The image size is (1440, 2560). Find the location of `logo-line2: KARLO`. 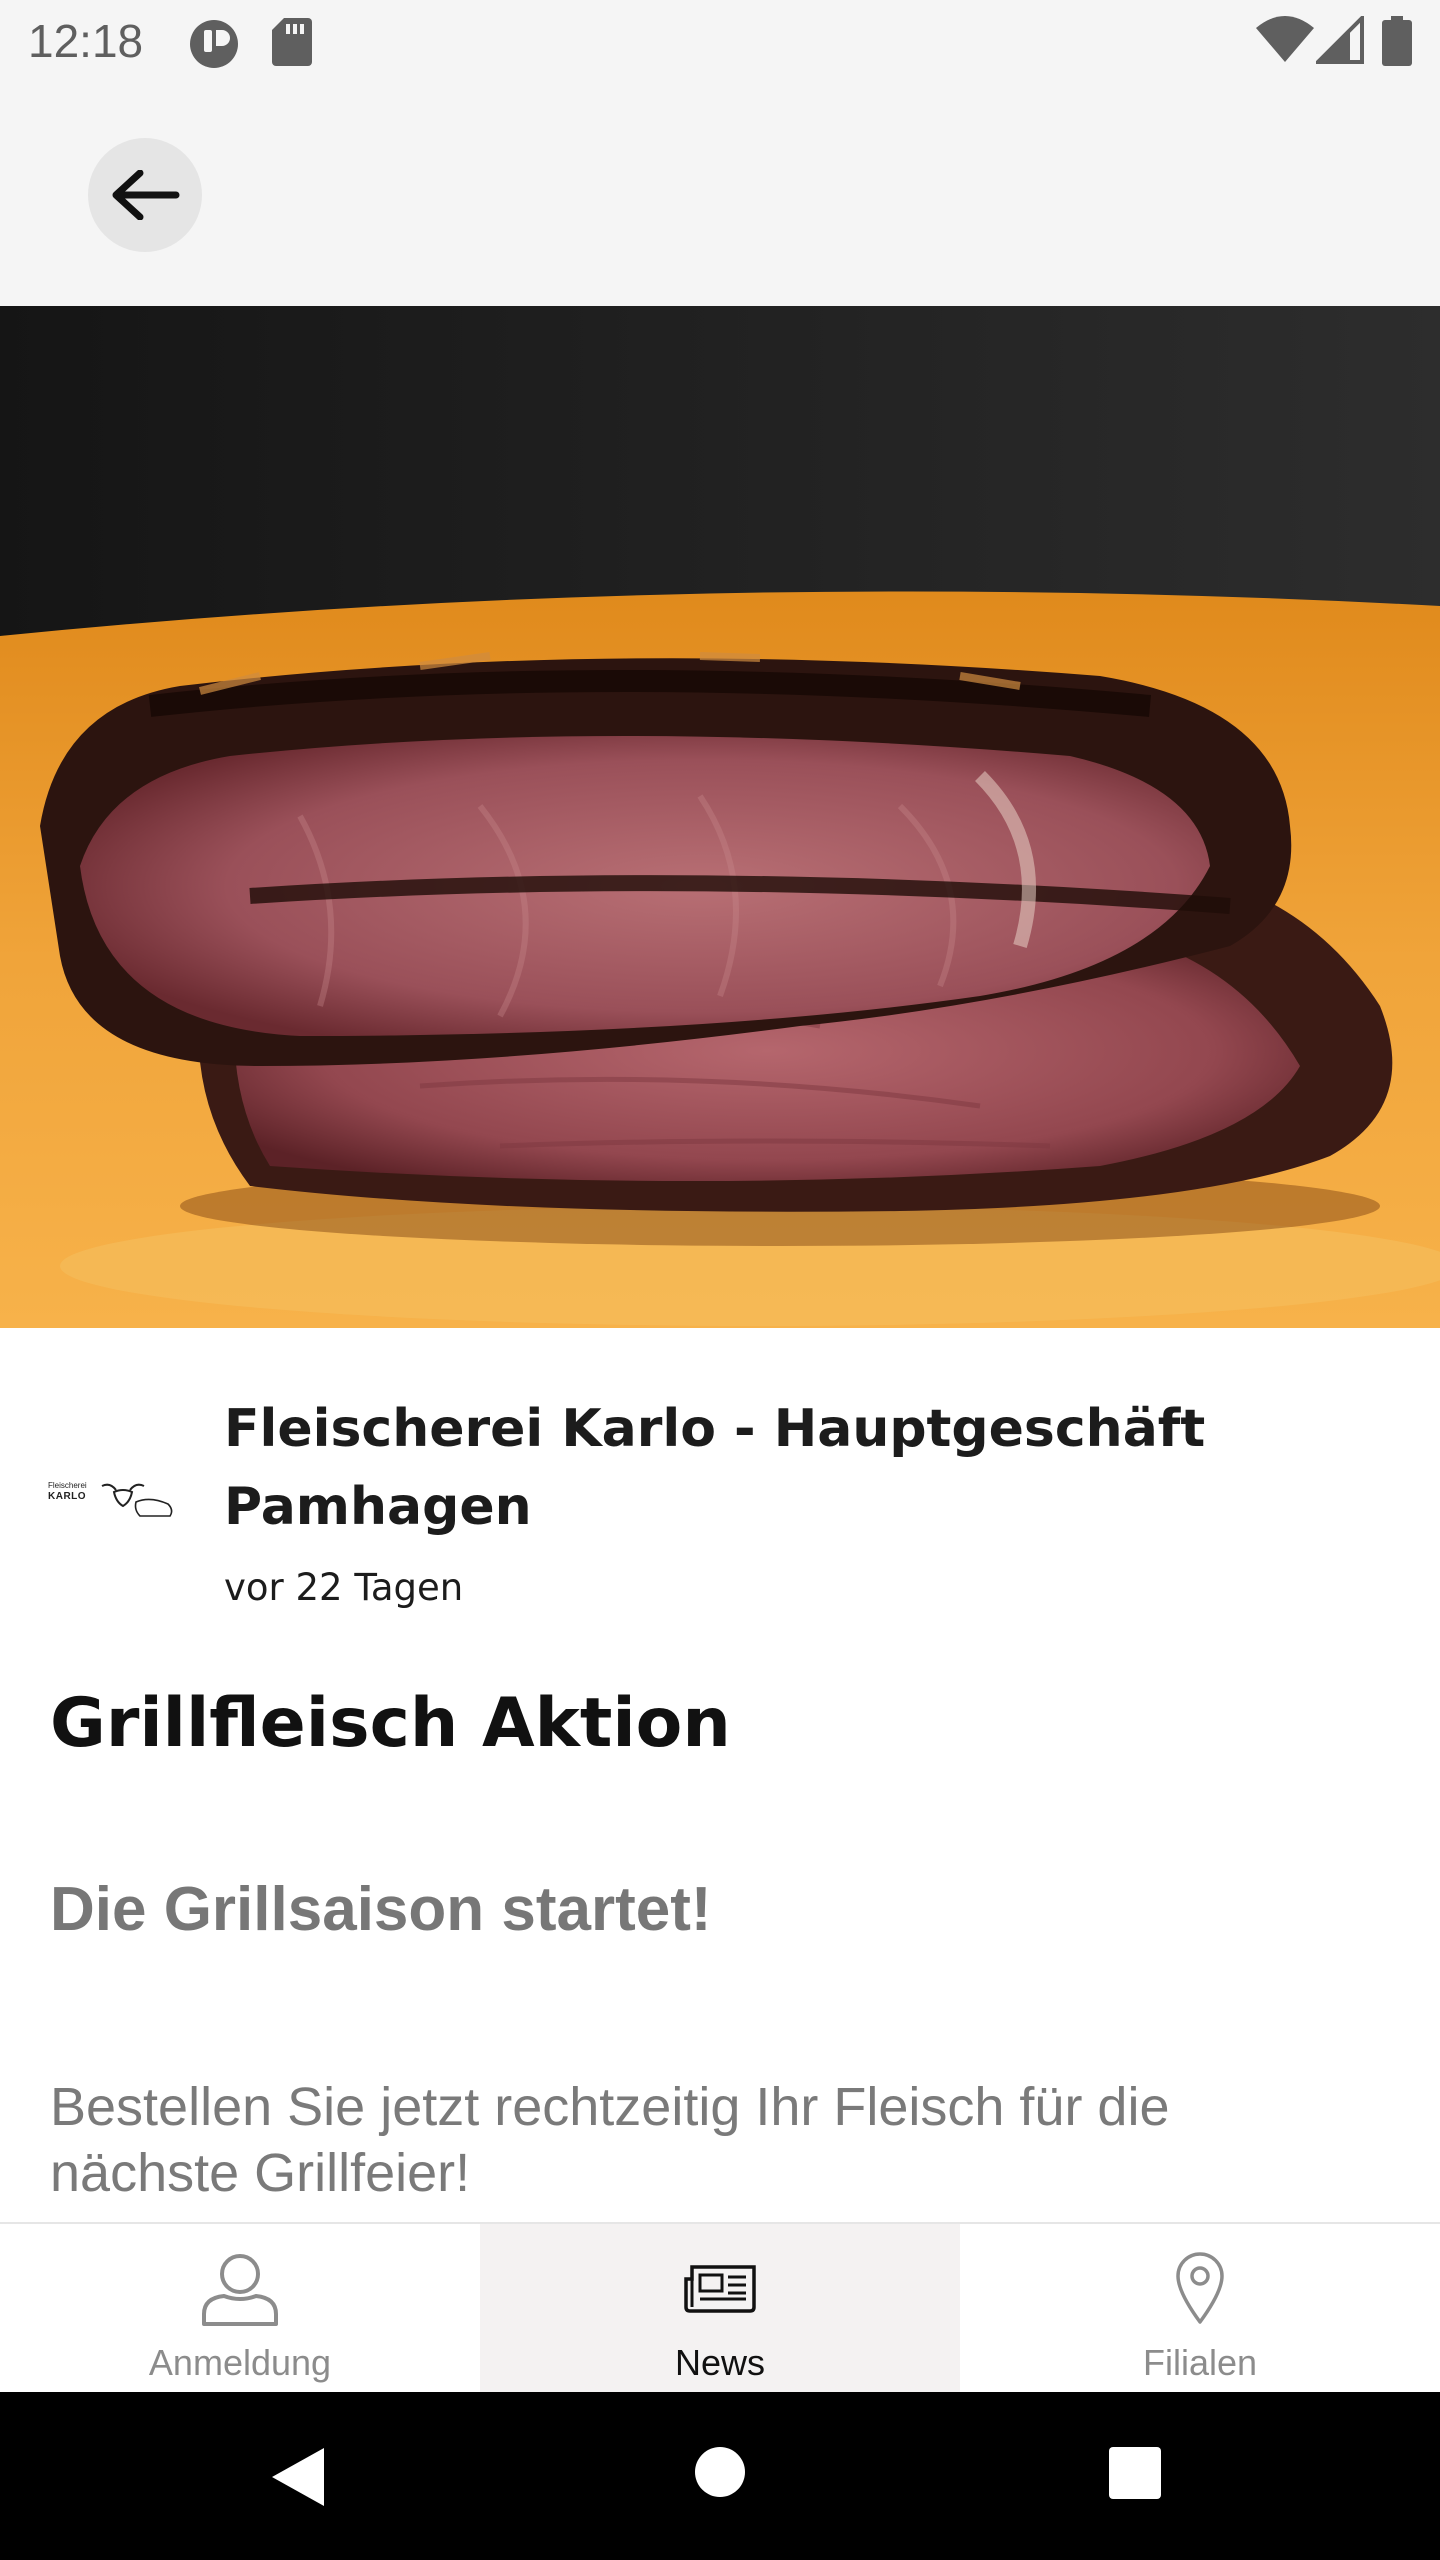

logo-line2: KARLO is located at coordinates (67, 1496).